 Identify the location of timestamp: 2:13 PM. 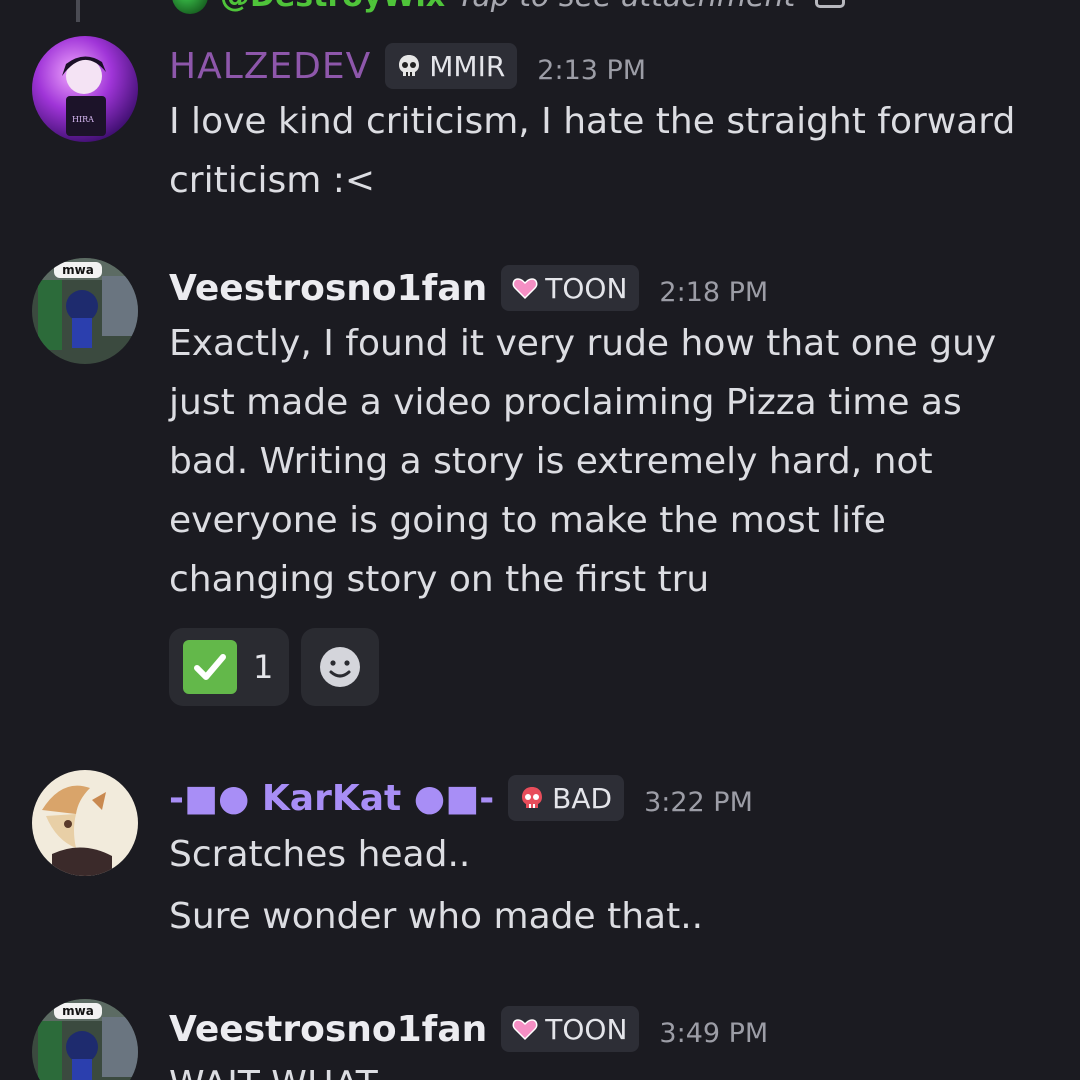
(592, 70).